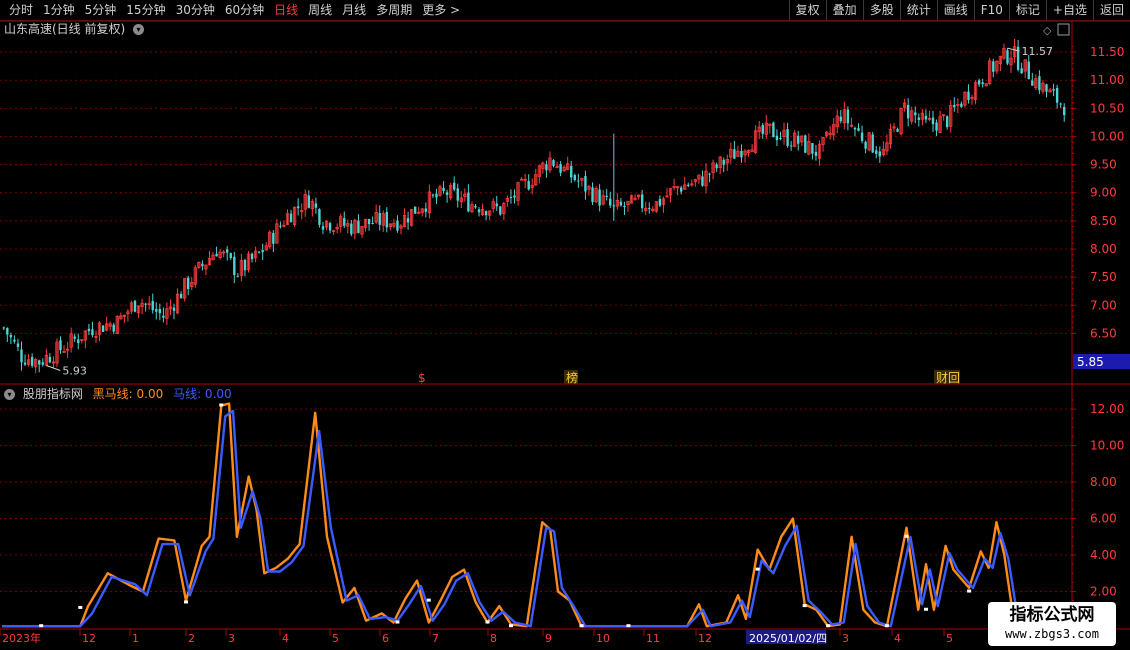 The image size is (1130, 650). I want to click on sub-y-tick-label: 12.00, so click(1107, 409).